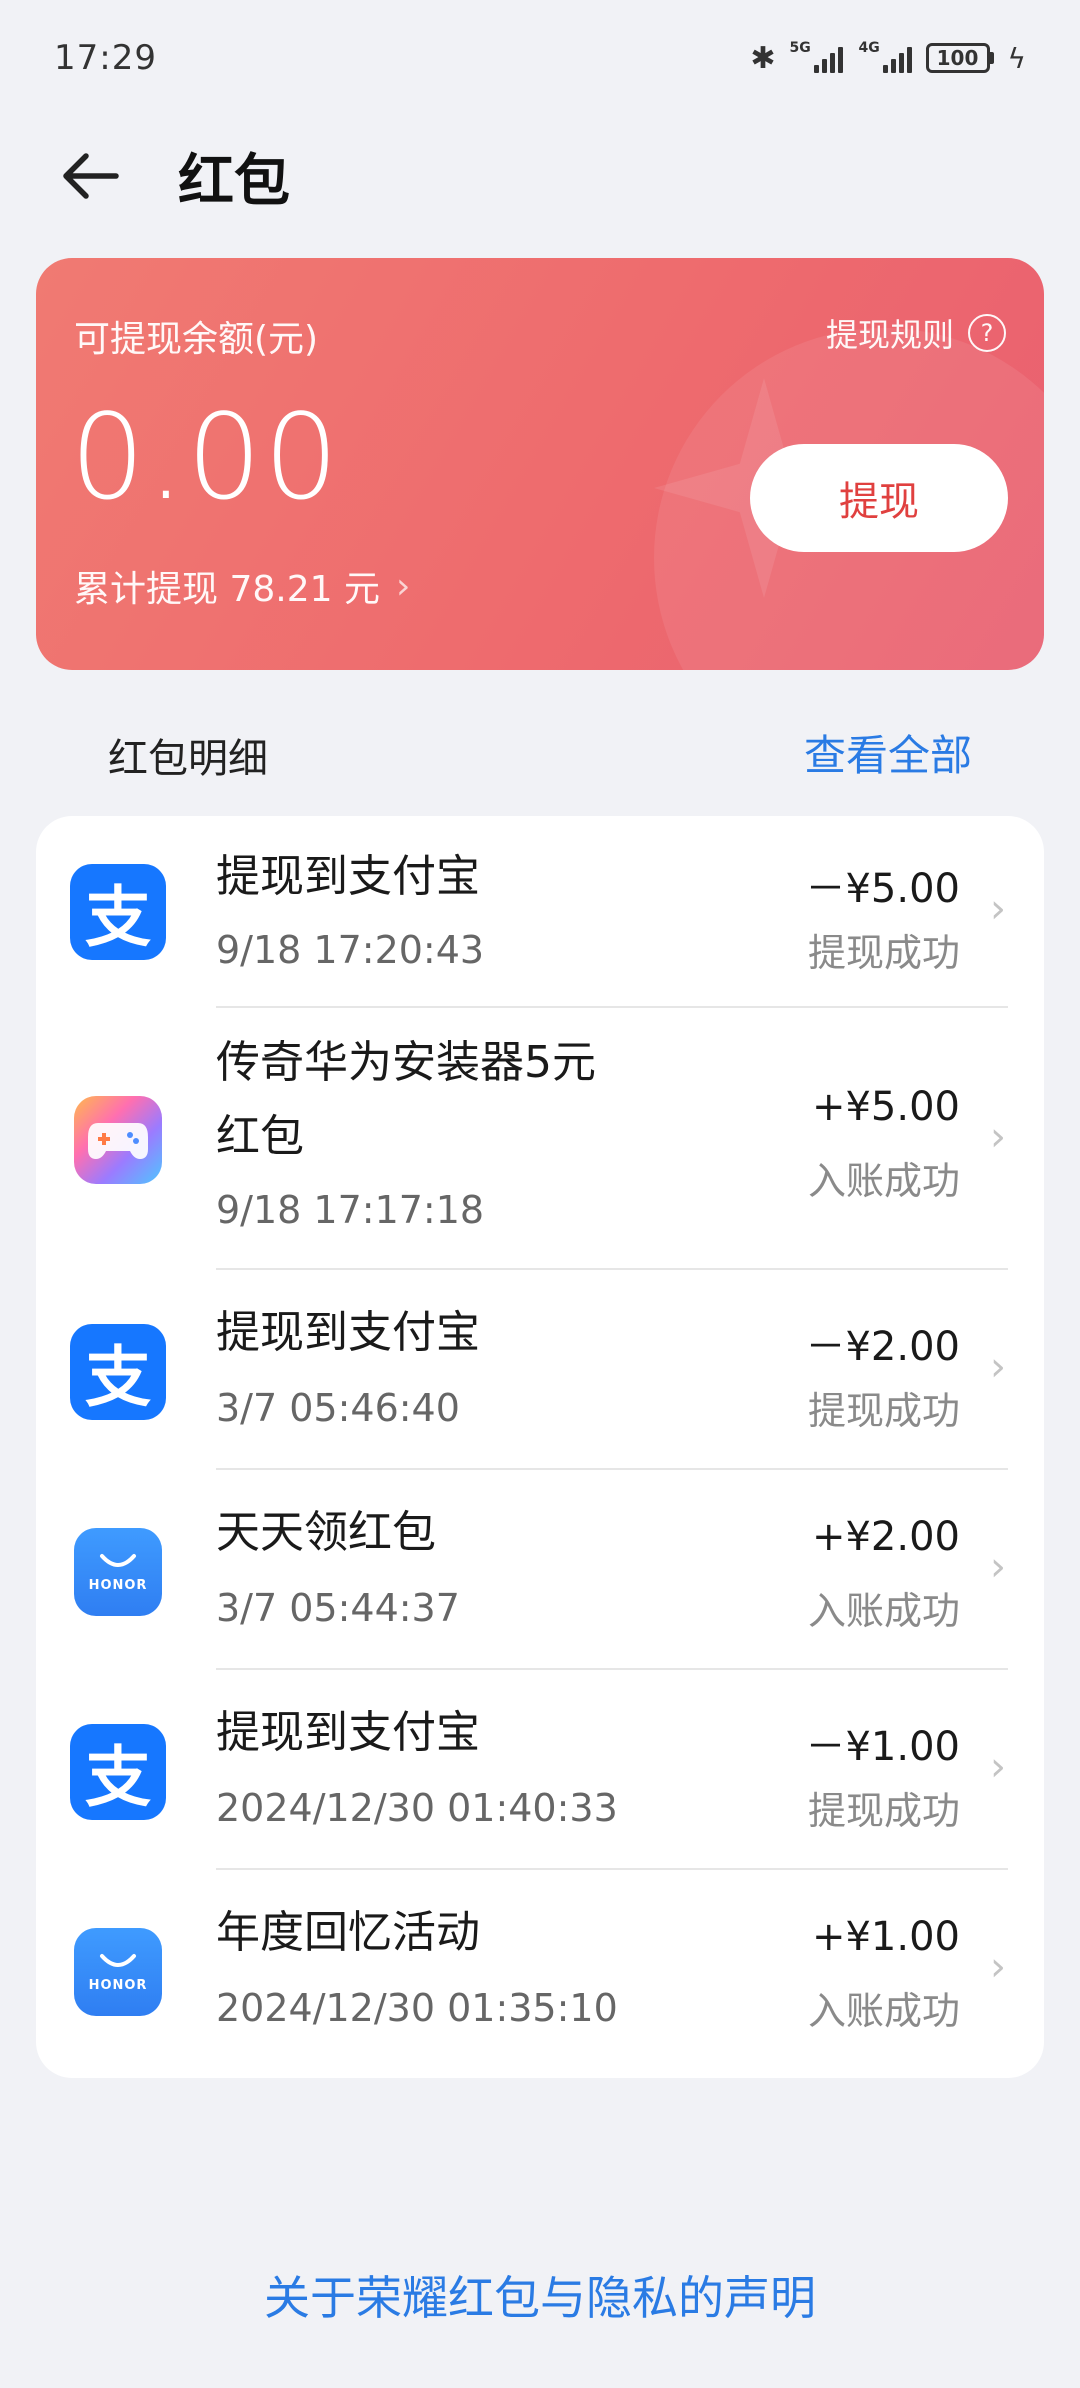 This screenshot has height=2388, width=1080. Describe the element at coordinates (350, 1210) in the screenshot. I see `item-time: 9/18 17:17:18` at that location.